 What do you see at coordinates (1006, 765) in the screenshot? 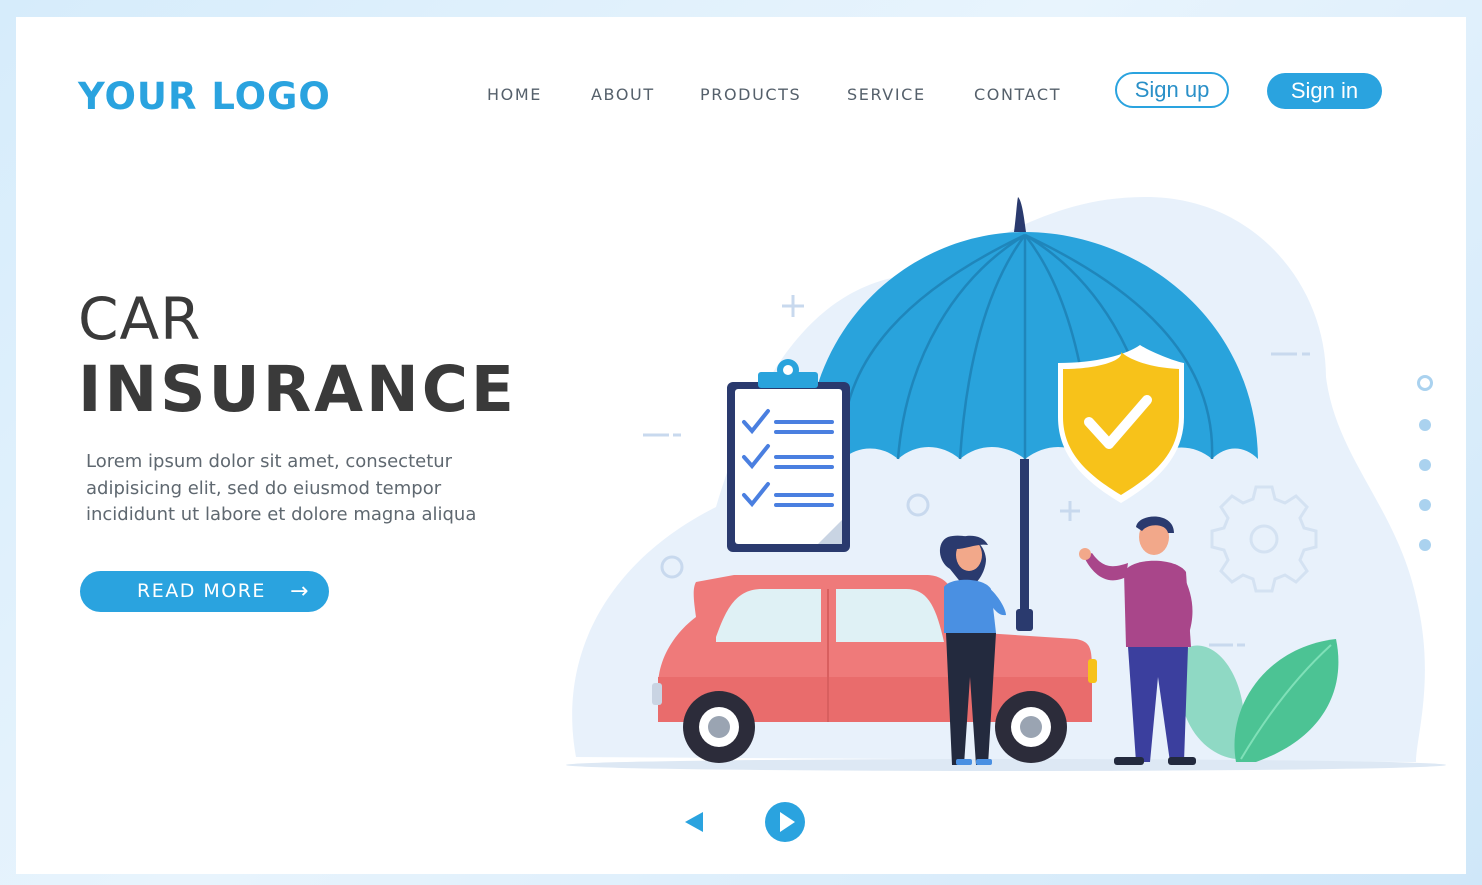
I see `ground-shadow` at bounding box center [1006, 765].